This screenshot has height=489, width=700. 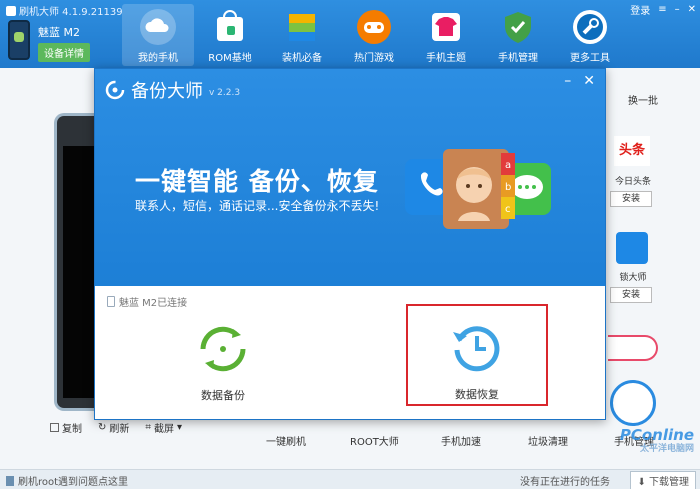 I want to click on rom-bag-icon, so click(x=230, y=27).